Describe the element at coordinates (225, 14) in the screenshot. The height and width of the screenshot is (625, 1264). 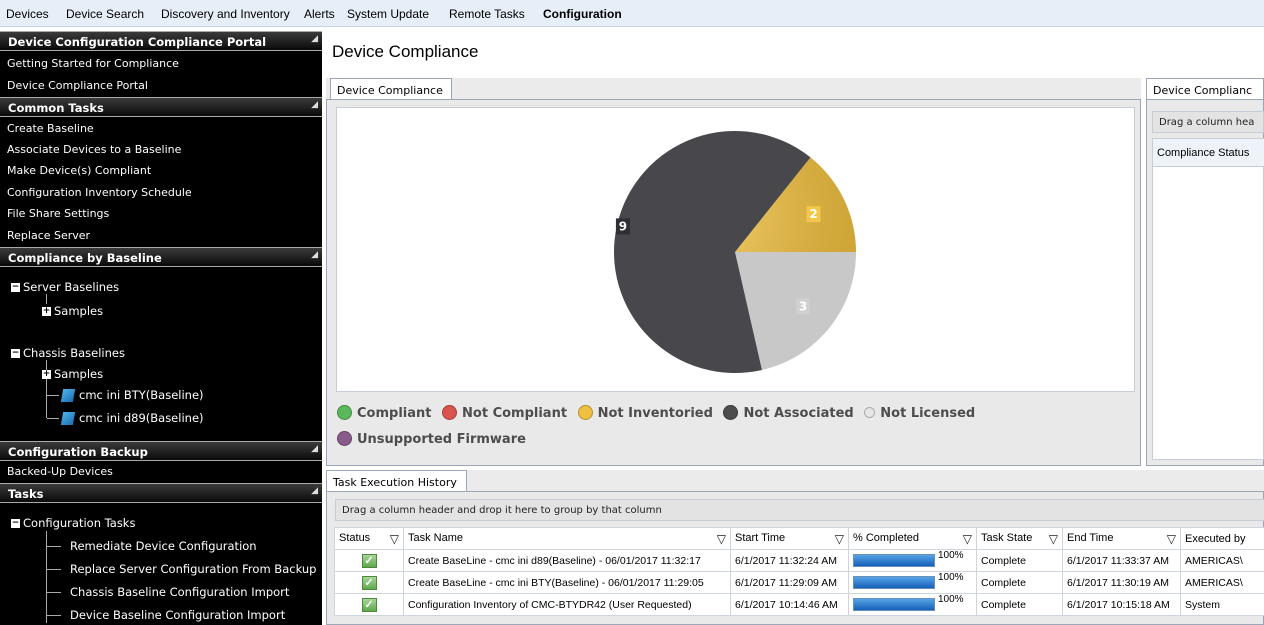
I see `menu-discovery-inventory: Discovery and Inventory` at that location.